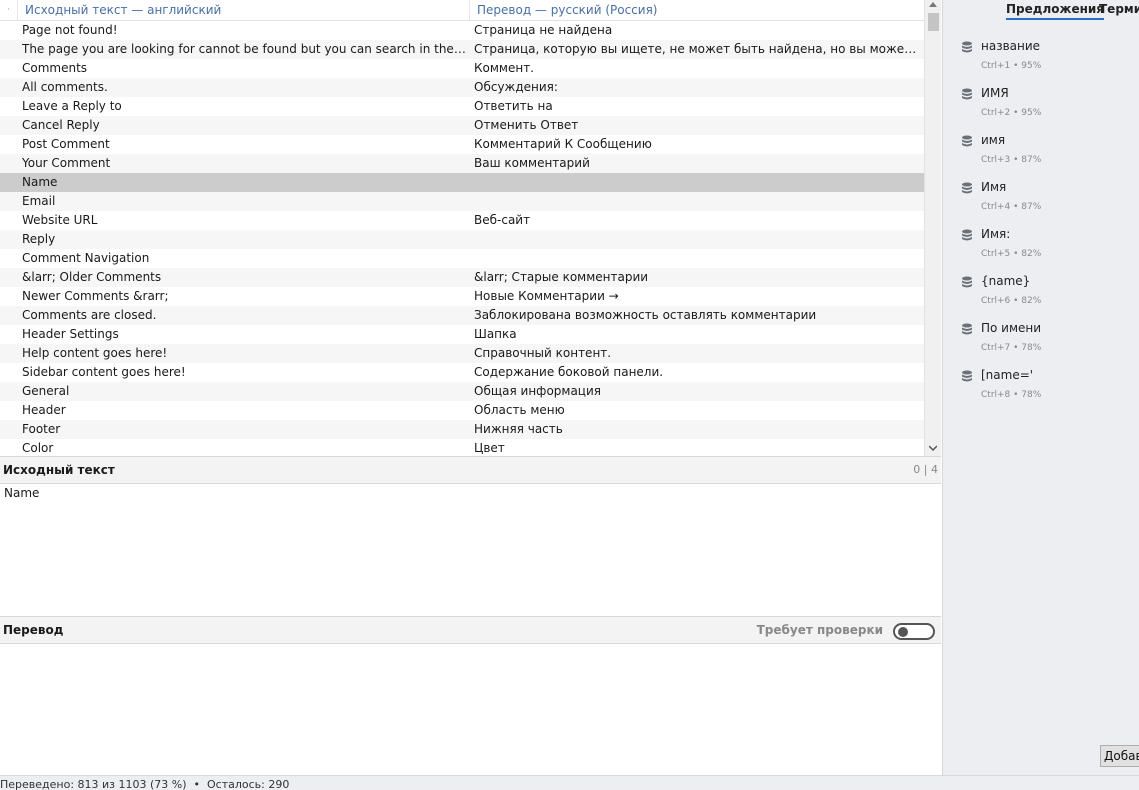 The width and height of the screenshot is (1139, 790). Describe the element at coordinates (462, 87) in the screenshot. I see `table-row: All comments. Обсуждения:` at that location.